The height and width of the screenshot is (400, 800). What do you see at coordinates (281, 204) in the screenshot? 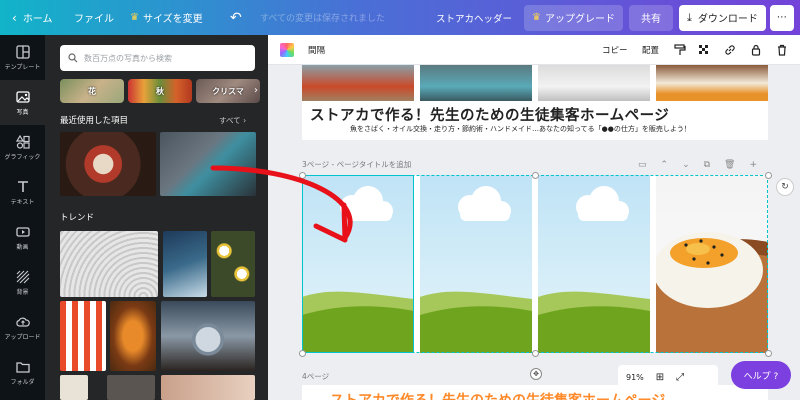
I see `annotation-arrow` at bounding box center [281, 204].